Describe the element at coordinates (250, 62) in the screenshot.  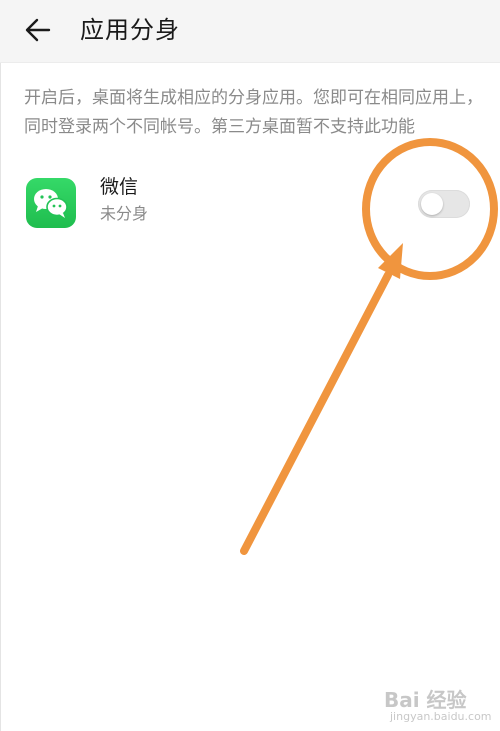
I see `header-divider` at that location.